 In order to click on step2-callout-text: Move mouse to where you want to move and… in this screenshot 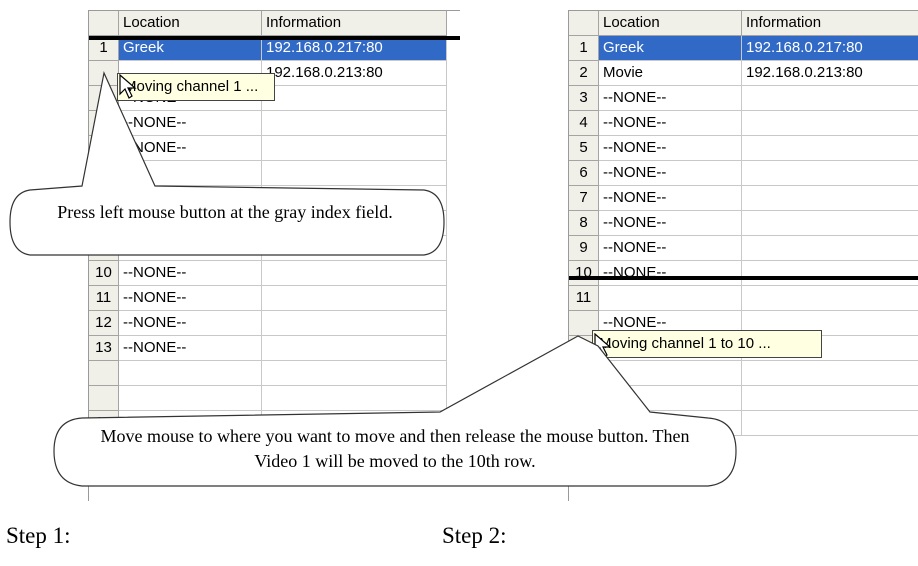, I will do `click(395, 448)`.